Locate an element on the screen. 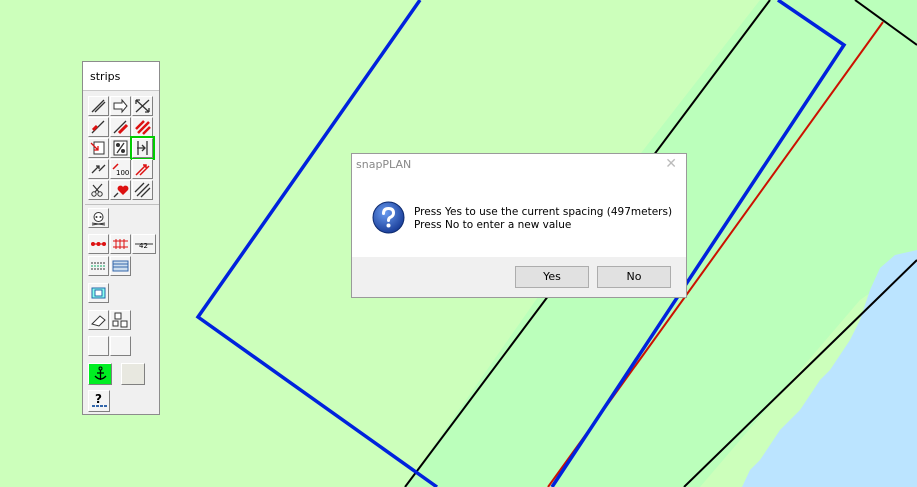  ruler-label: 42 is located at coordinates (143, 246).